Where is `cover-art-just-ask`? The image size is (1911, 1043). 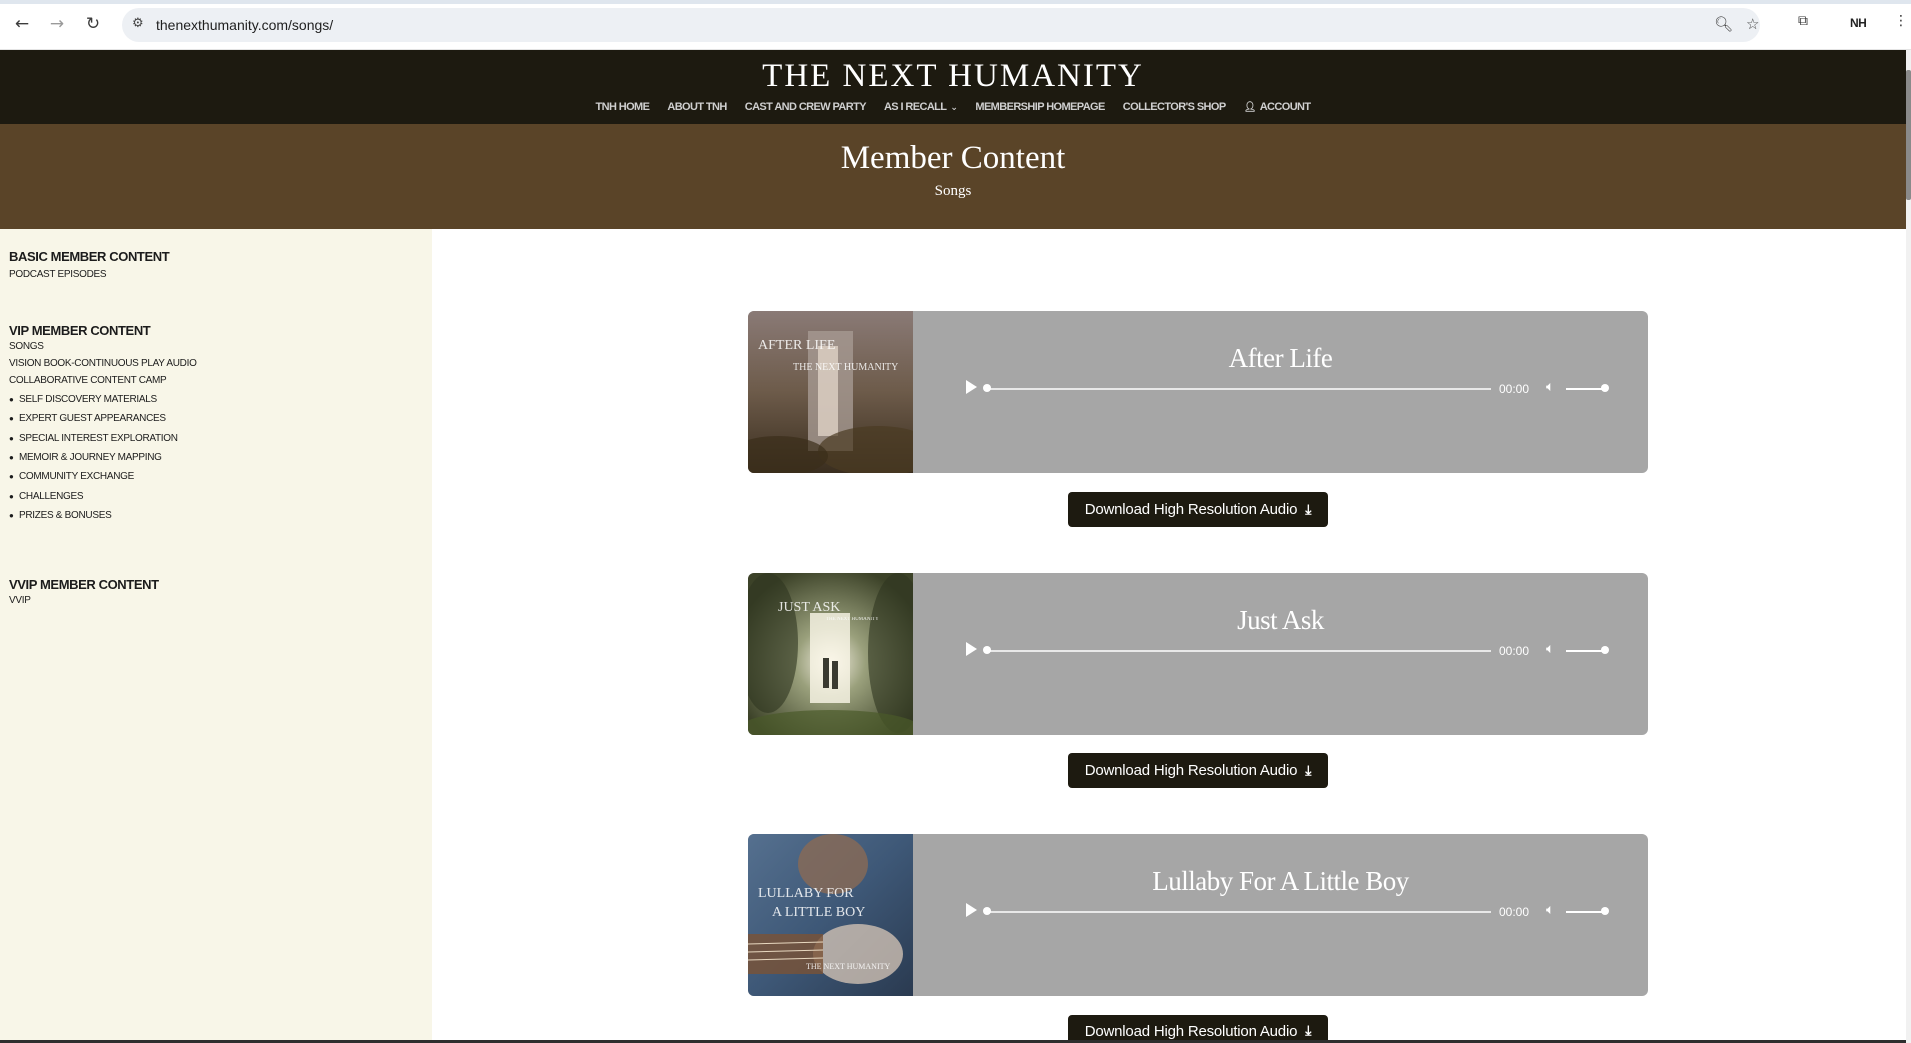
cover-art-just-ask is located at coordinates (830, 654).